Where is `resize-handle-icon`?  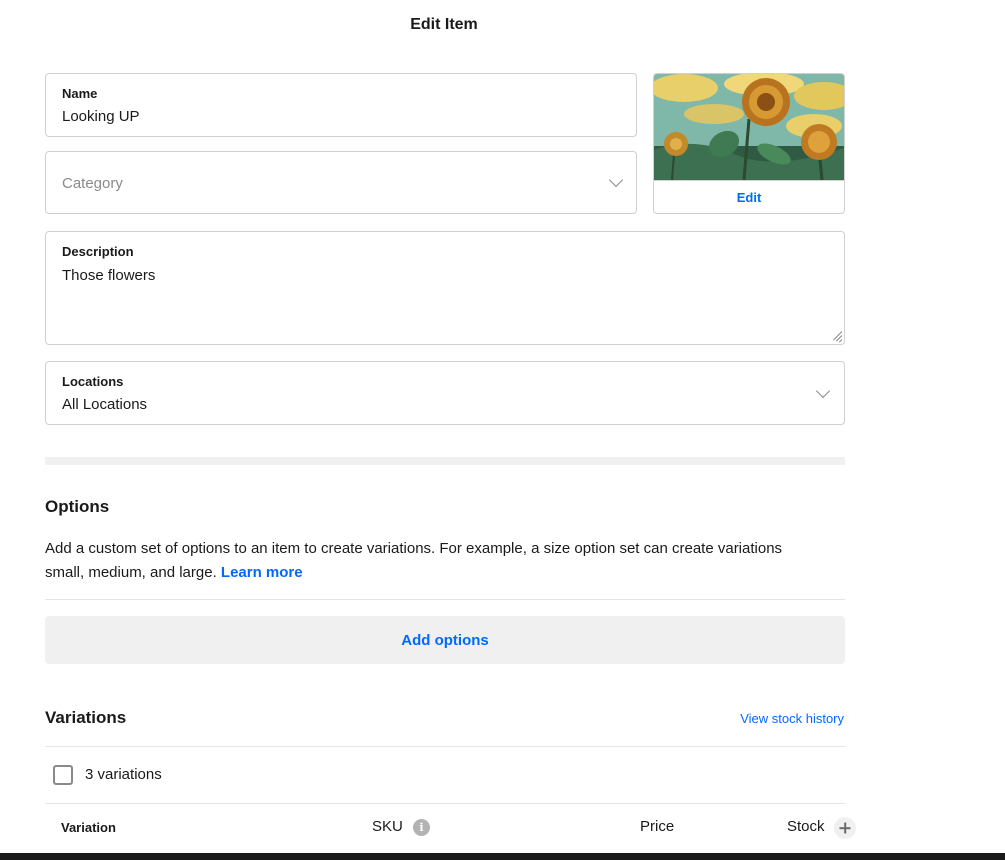 resize-handle-icon is located at coordinates (836, 336).